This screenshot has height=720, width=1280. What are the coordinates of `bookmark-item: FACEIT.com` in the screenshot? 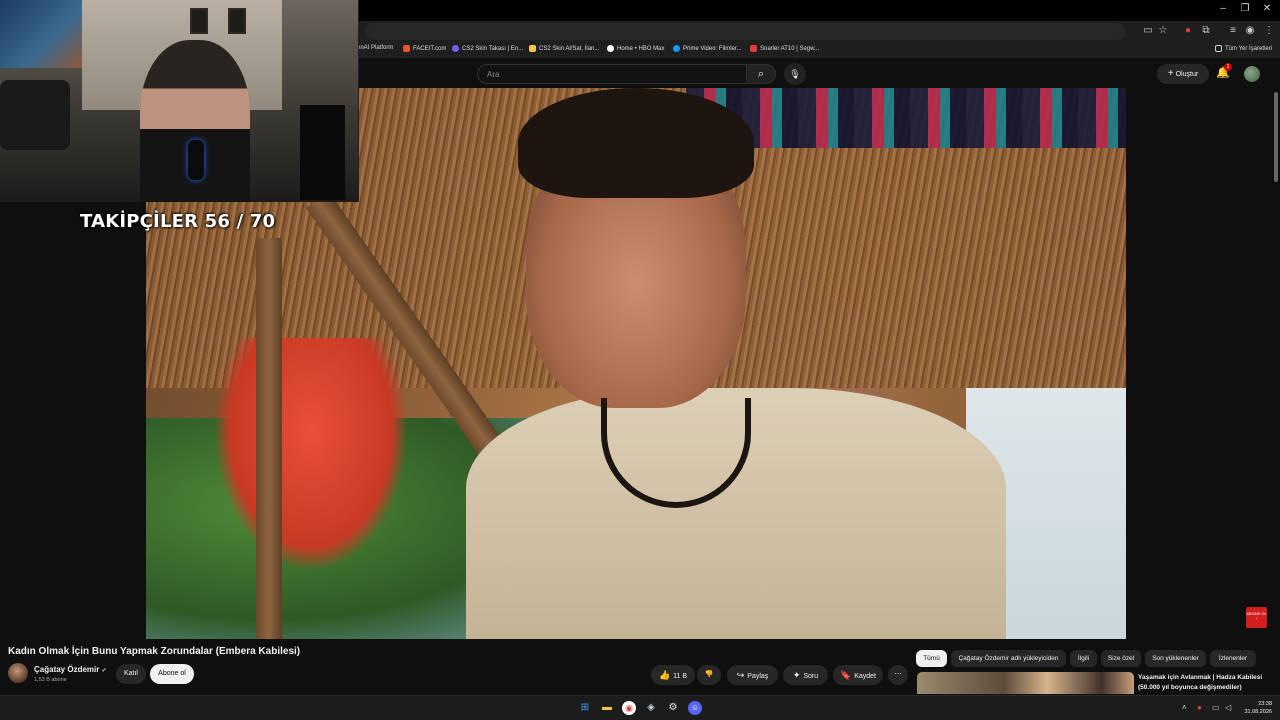 It's located at (424, 48).